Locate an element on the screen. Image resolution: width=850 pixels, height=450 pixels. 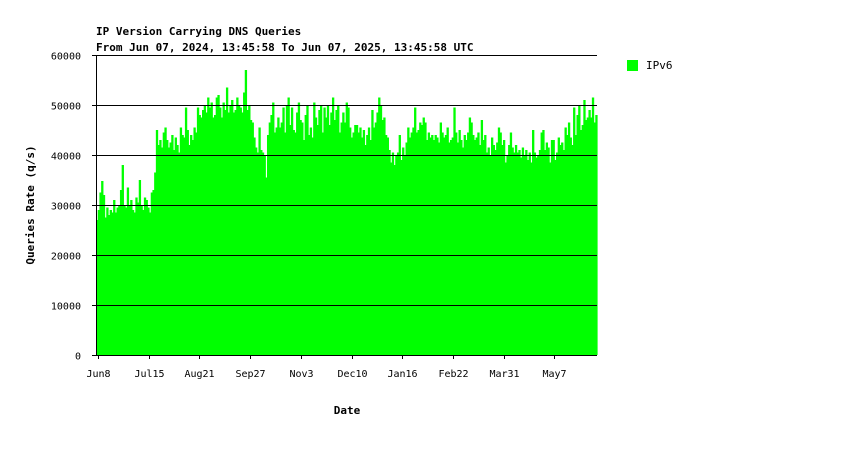
y-tick-label: 30000 is located at coordinates (66, 207).